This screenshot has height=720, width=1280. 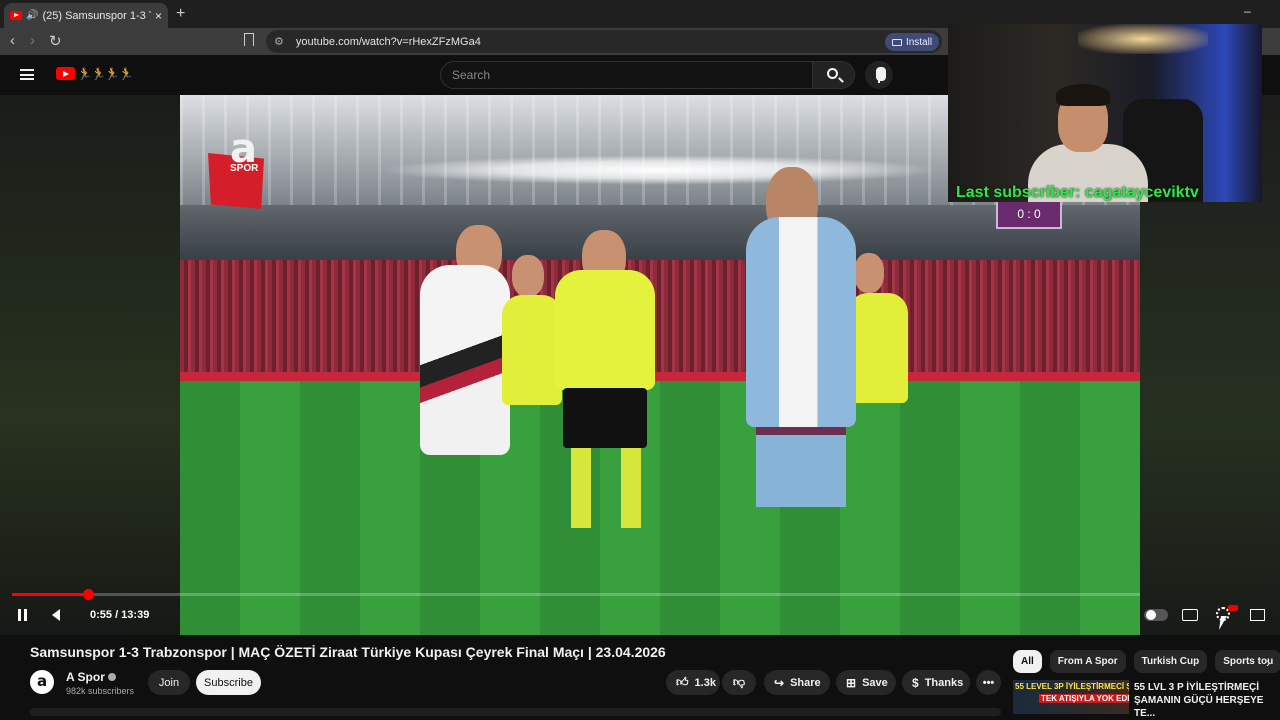 I want to click on browser-tab: 🔊 (25) Samsunspor 1-3 Trabzon ×, so click(x=86, y=15).